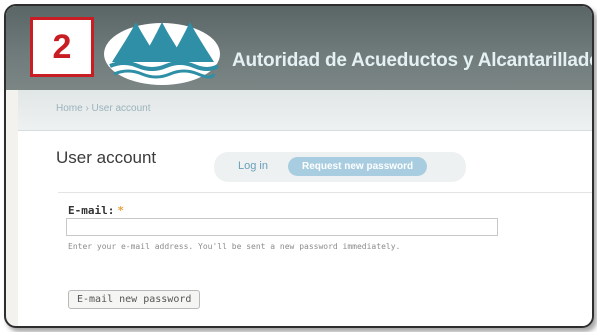 Image resolution: width=597 pixels, height=332 pixels. I want to click on email-label: E-mail: *, so click(96, 210).